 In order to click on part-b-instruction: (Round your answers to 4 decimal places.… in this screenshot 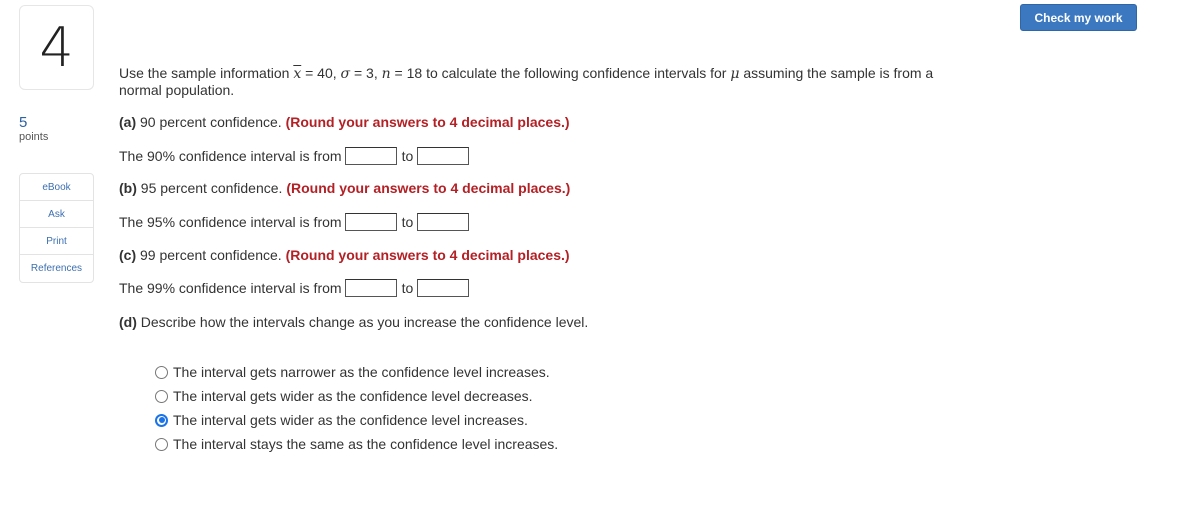, I will do `click(428, 188)`.